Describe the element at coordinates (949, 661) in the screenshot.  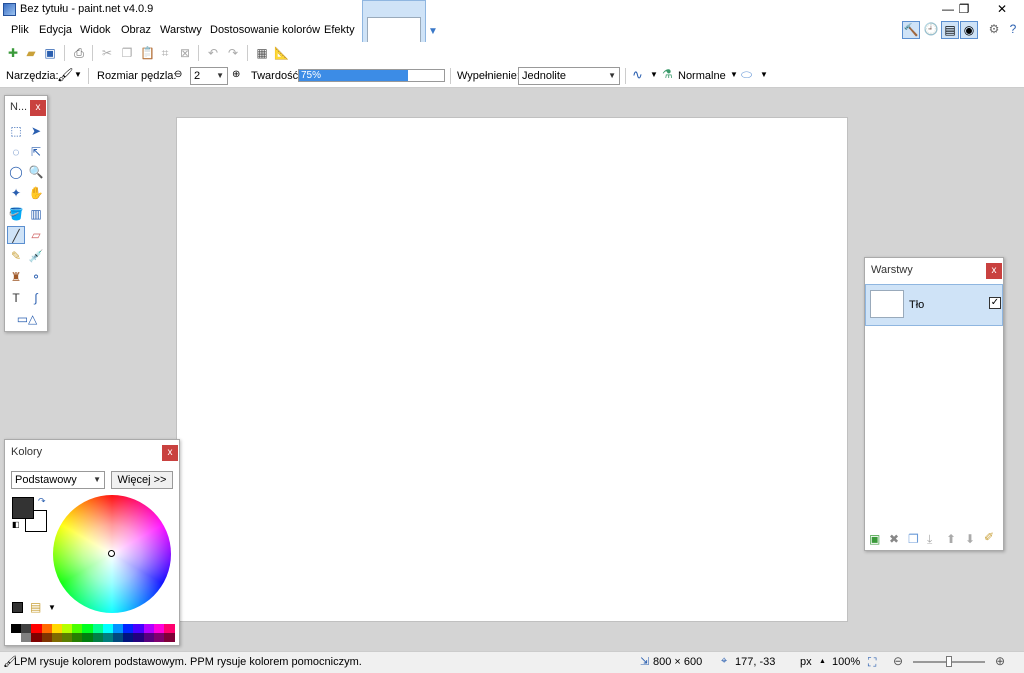
I see `zoom-slider-thumb` at that location.